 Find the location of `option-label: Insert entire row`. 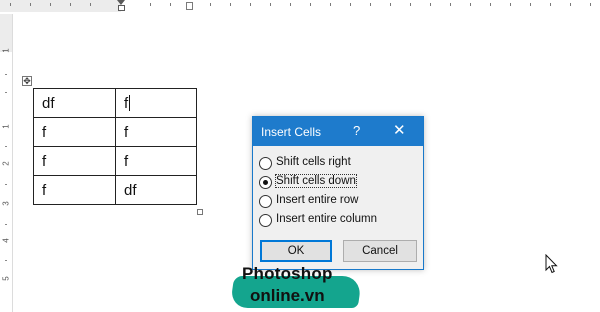

option-label: Insert entire row is located at coordinates (317, 200).